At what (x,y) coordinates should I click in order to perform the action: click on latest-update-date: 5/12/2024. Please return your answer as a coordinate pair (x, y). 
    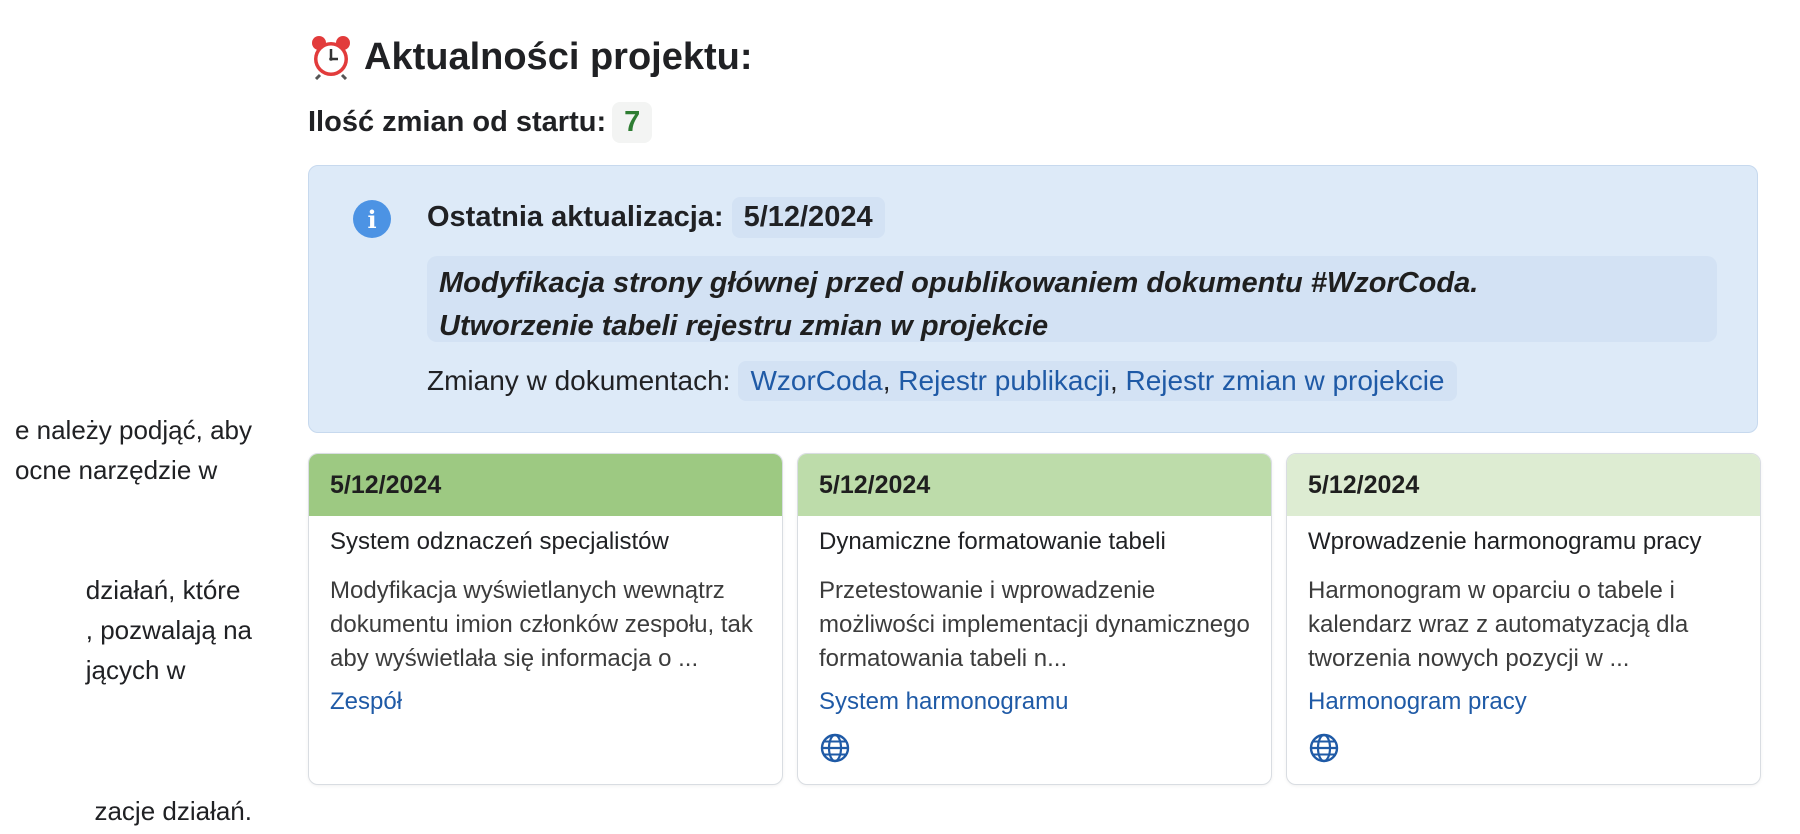
    Looking at the image, I should click on (808, 217).